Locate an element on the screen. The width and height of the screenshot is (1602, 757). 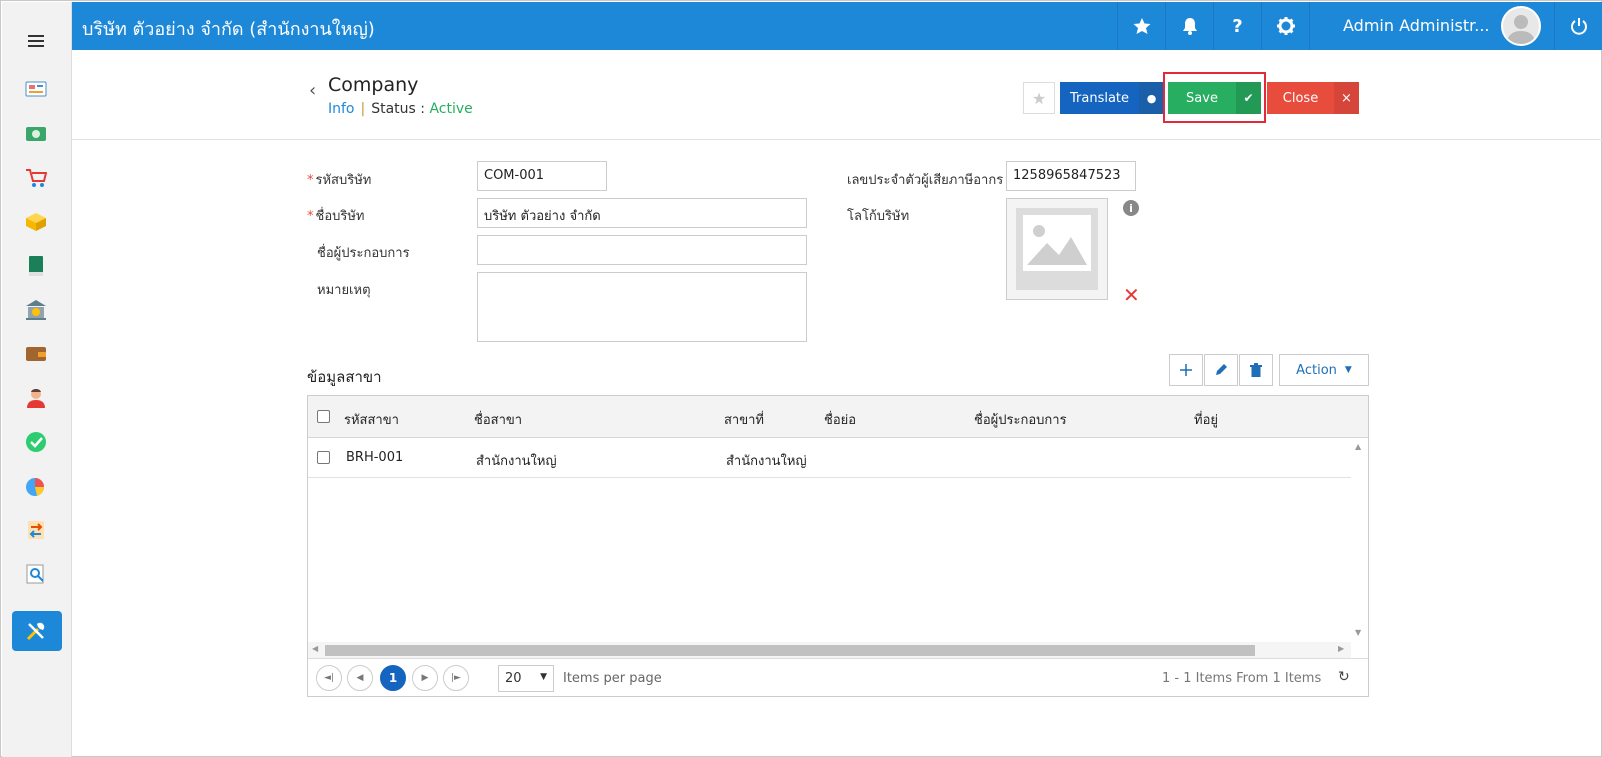
per-page-label: Items per page is located at coordinates (612, 678).